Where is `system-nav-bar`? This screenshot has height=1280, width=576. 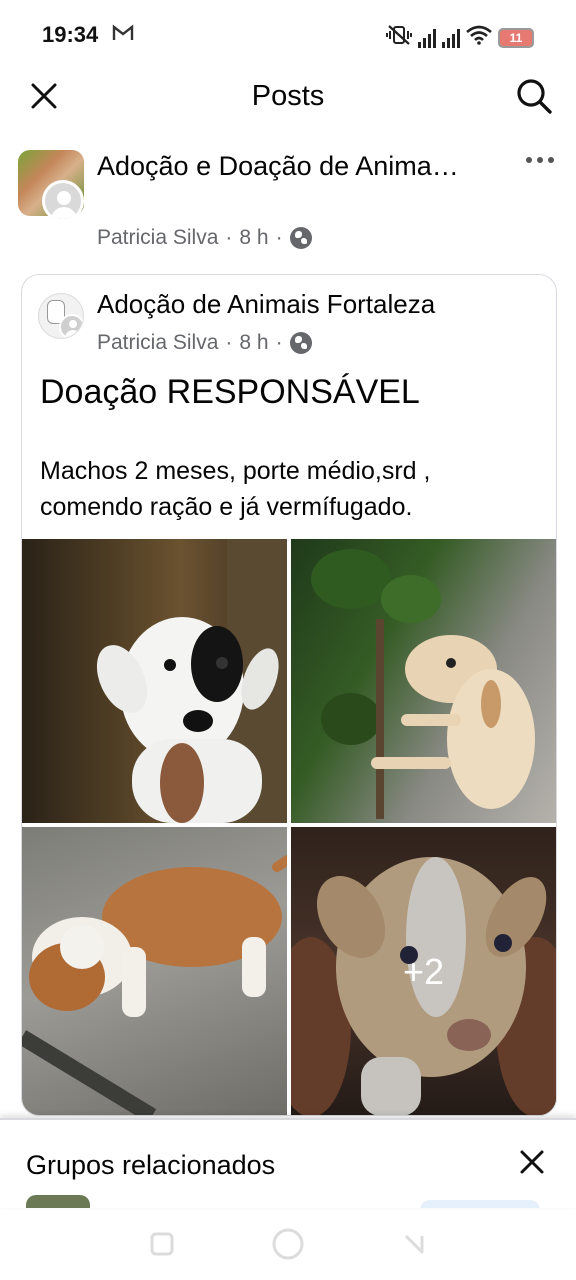
system-nav-bar is located at coordinates (288, 1245).